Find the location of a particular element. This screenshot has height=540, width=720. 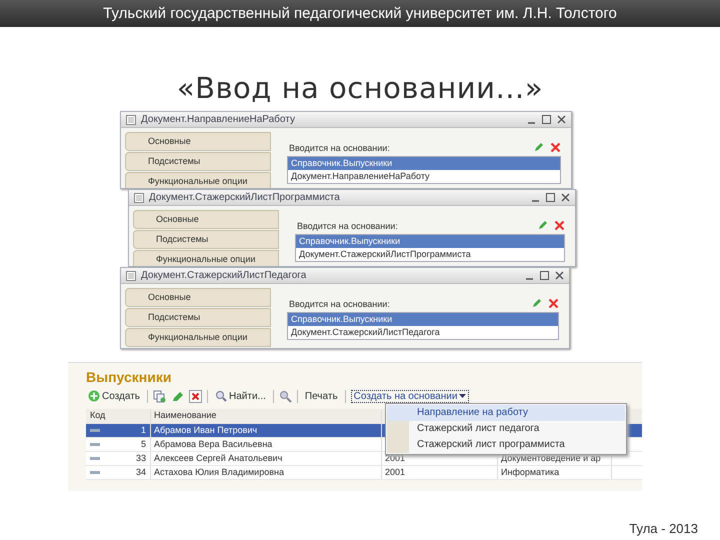

window-title: Документ.НаправлениеНаРаботу is located at coordinates (218, 119).